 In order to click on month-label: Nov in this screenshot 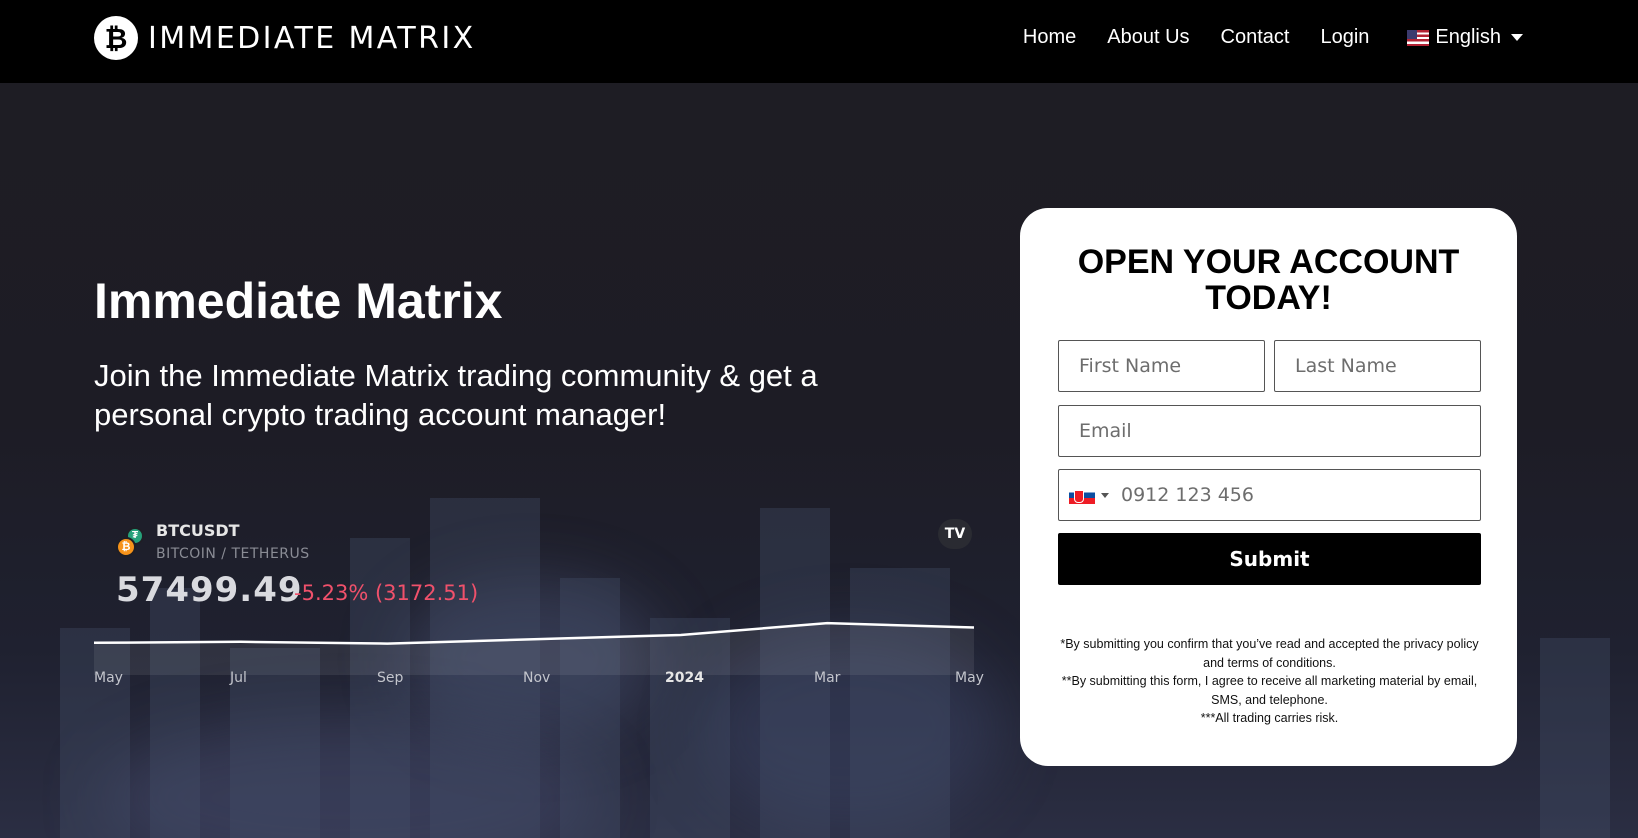, I will do `click(537, 678)`.